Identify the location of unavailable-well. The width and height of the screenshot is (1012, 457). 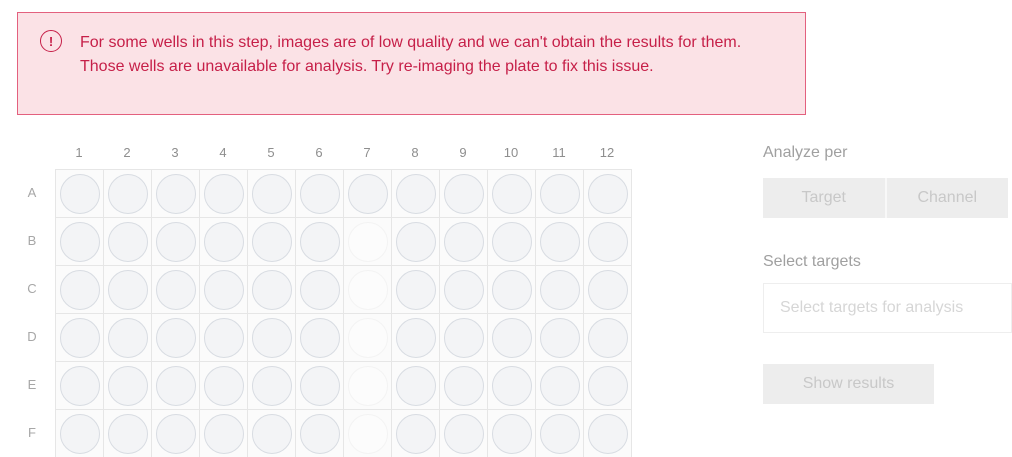
(367, 337).